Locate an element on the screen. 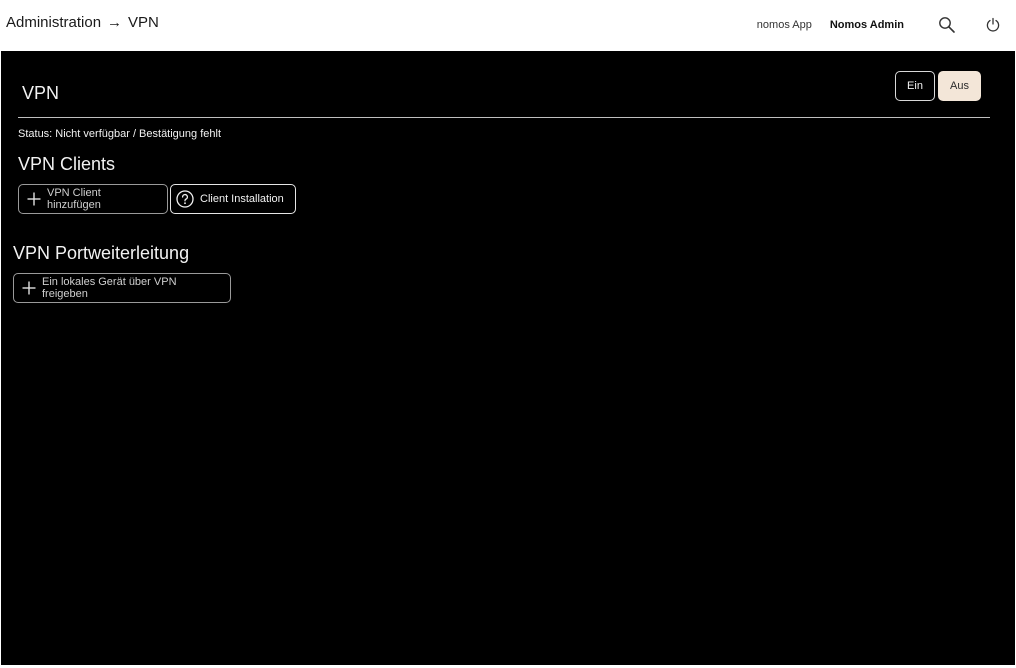  search-icon is located at coordinates (947, 25).